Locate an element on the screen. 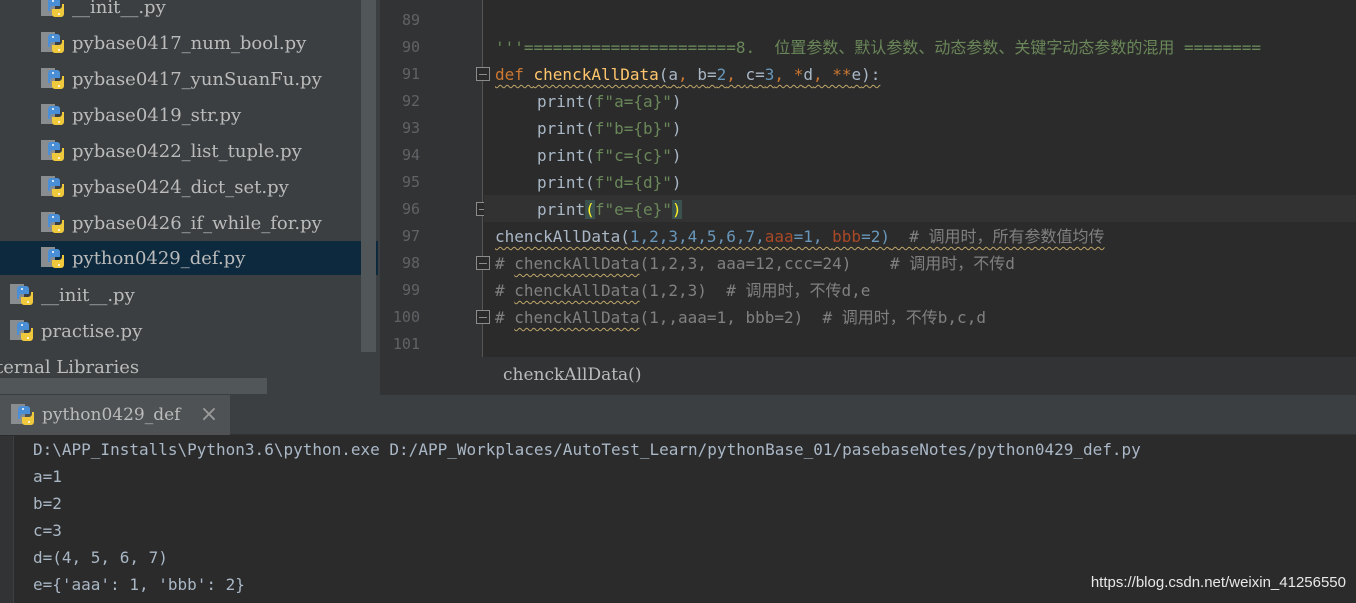 Image resolution: width=1356 pixels, height=603 pixels. tree-file-label: pybase0417_yunSuanFu.py is located at coordinates (197, 79).